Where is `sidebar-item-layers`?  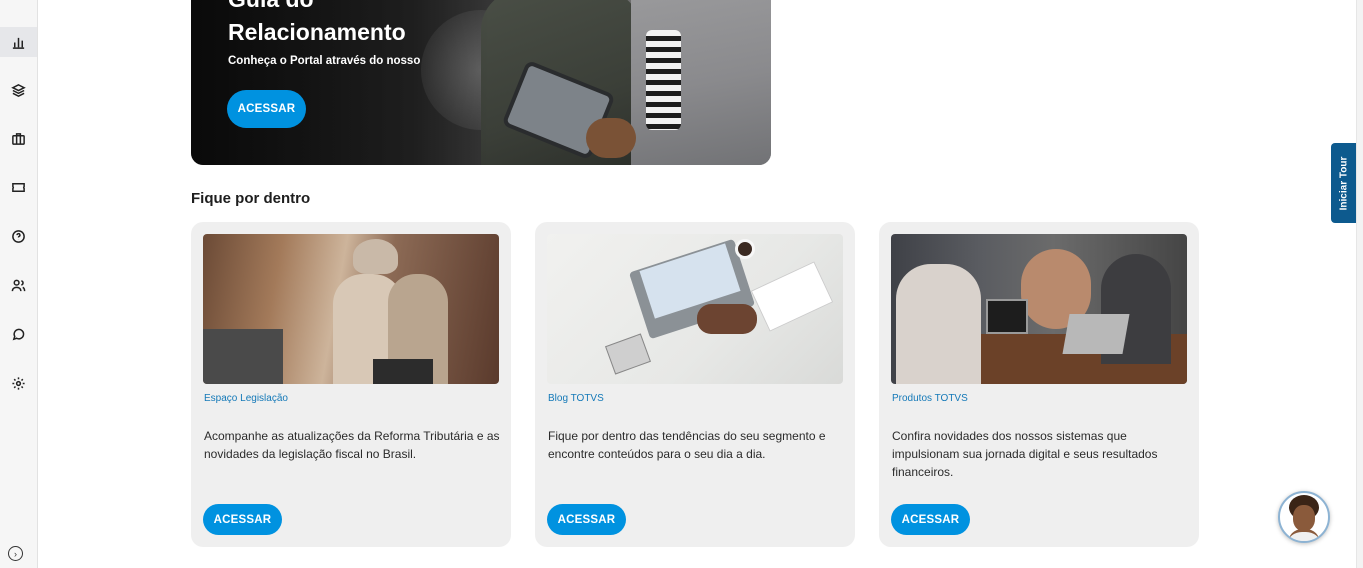 sidebar-item-layers is located at coordinates (18, 90).